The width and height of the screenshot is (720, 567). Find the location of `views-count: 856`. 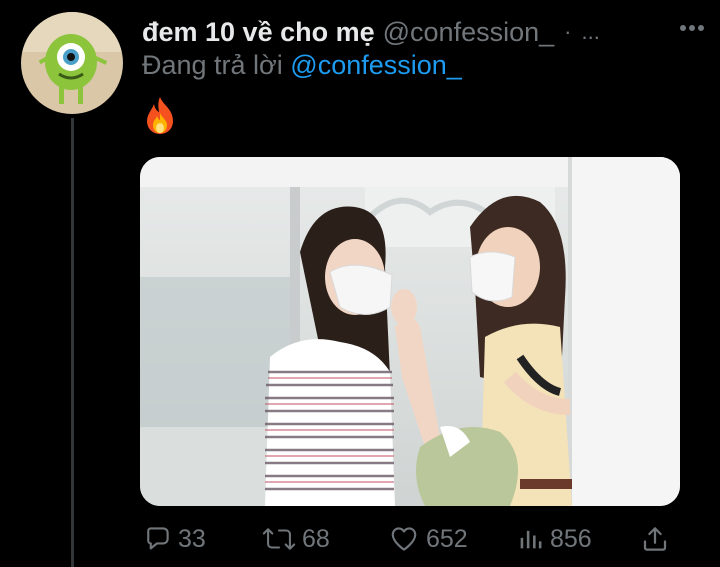

views-count: 856 is located at coordinates (571, 538).